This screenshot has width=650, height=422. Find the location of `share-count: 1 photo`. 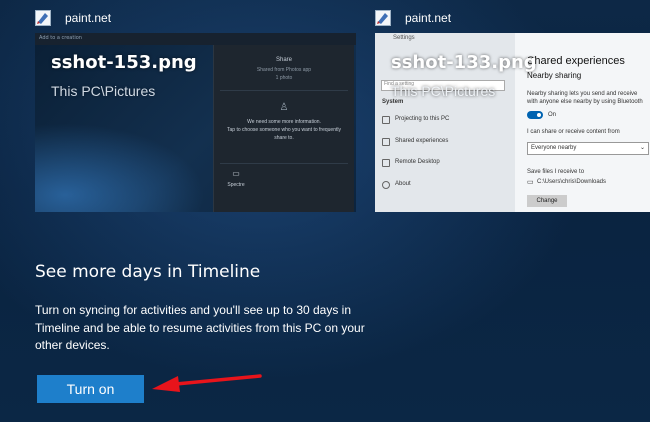

share-count: 1 photo is located at coordinates (284, 78).